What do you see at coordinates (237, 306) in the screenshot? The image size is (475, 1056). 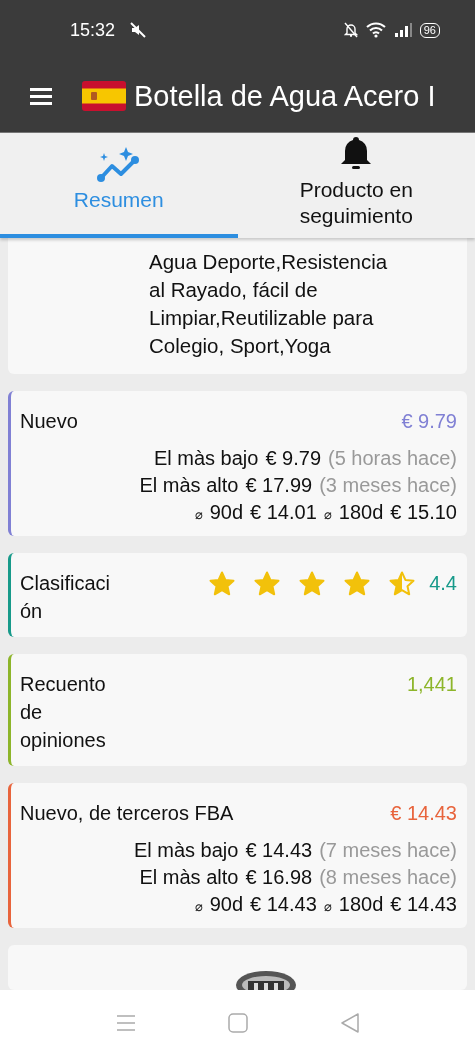 I see `description-text: Agua Deporte,Resistencia al Rayado, fácil de Limpiar,Reutilizable para Colegio, Sport,Yoga` at bounding box center [237, 306].